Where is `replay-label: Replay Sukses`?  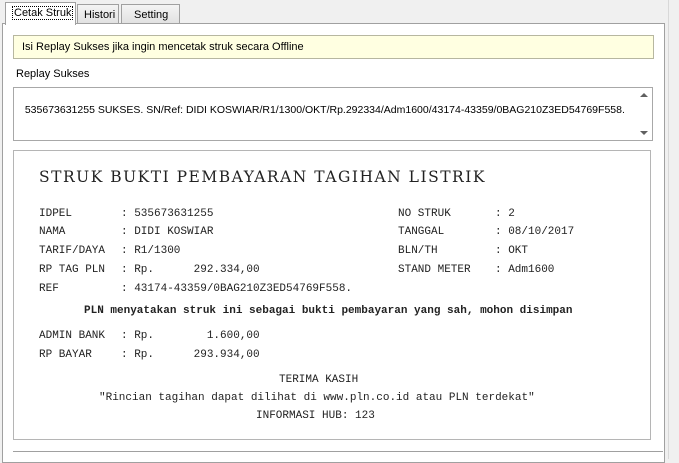 replay-label: Replay Sukses is located at coordinates (53, 74).